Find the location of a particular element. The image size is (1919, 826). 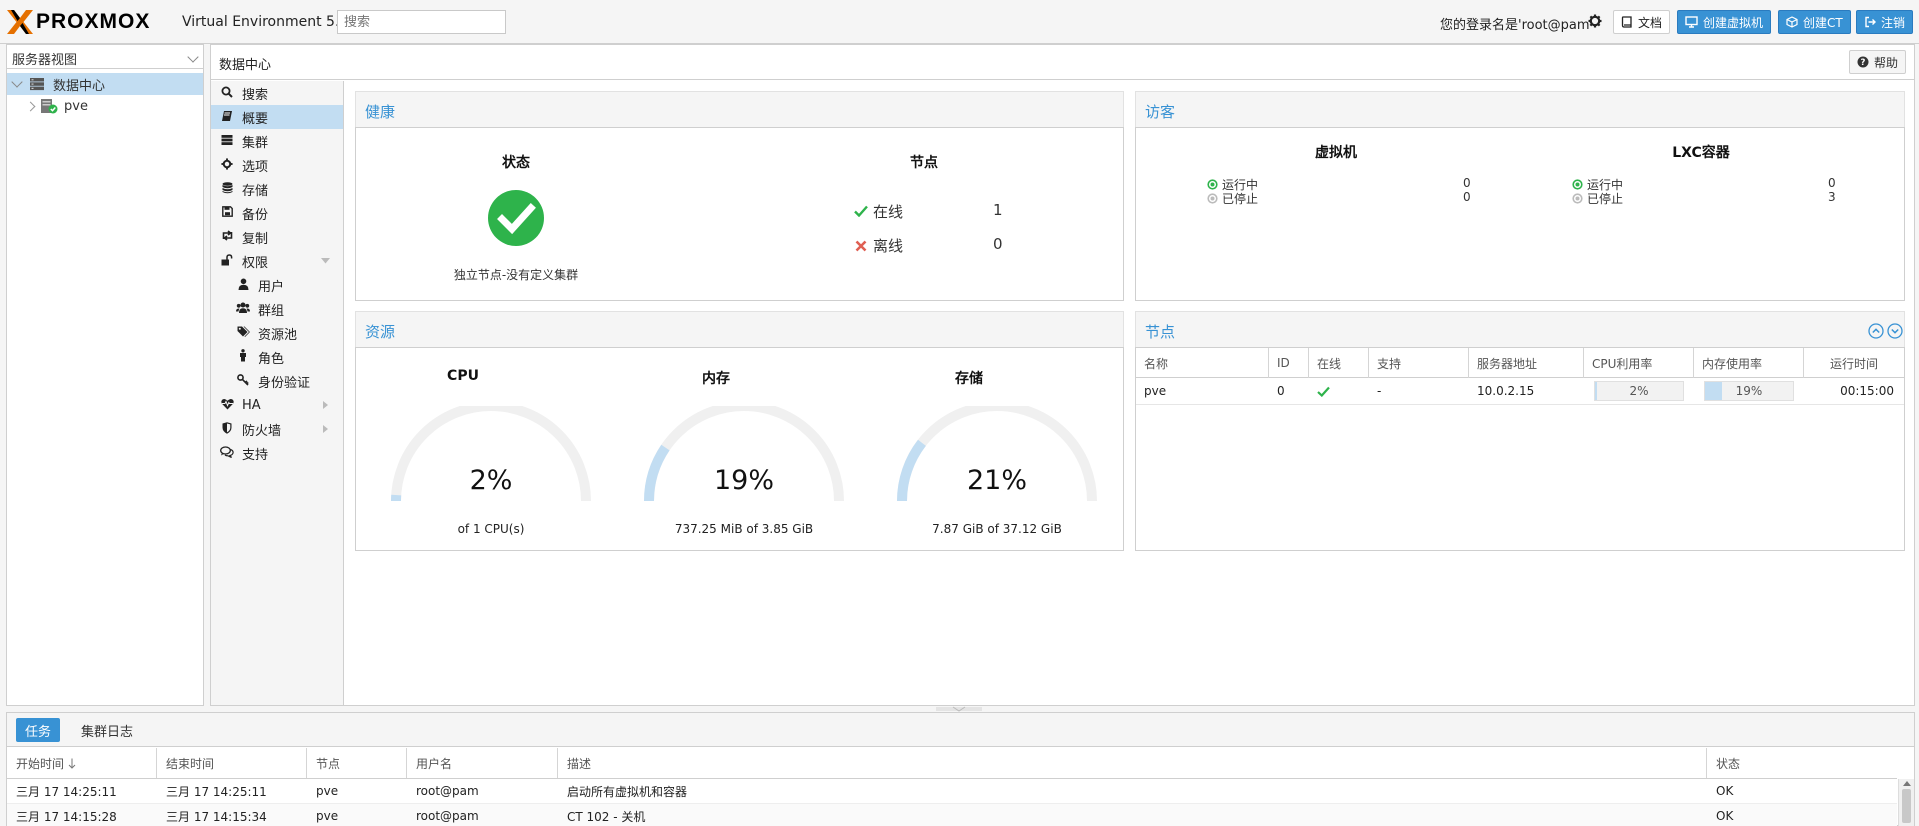

menu-item-cluster: 集群 is located at coordinates (277, 141).